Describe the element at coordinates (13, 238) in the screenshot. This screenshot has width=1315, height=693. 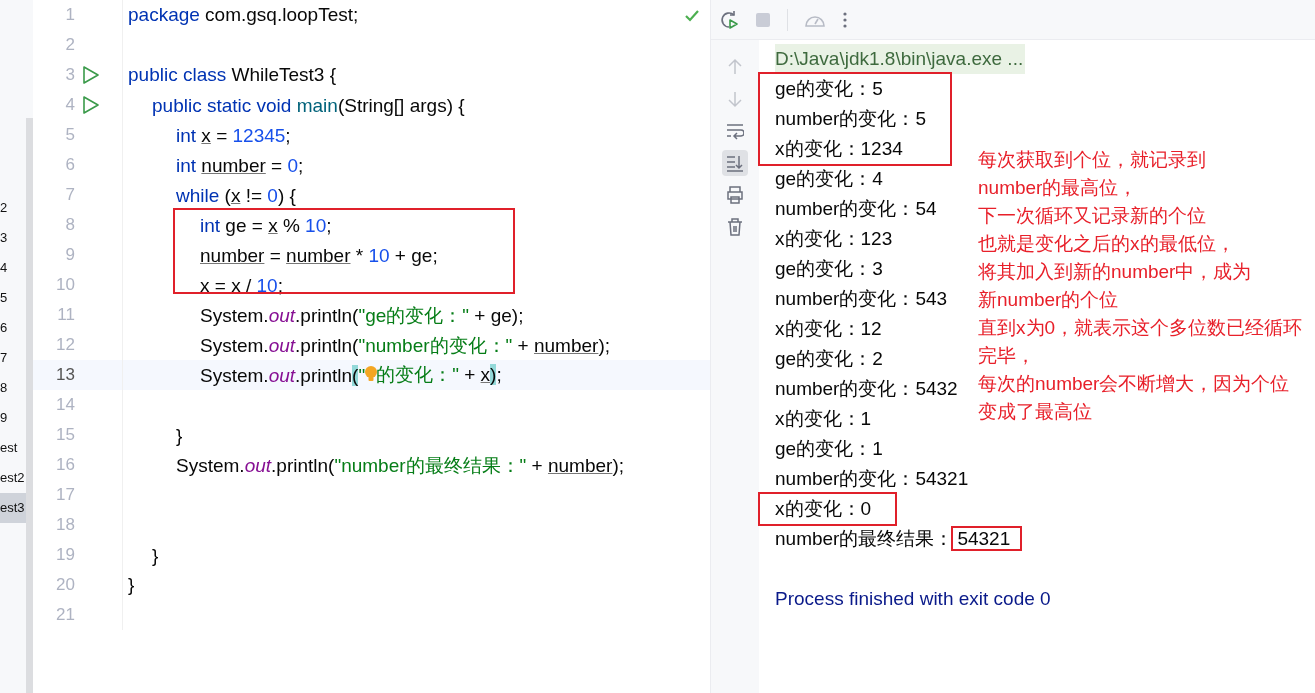
I see `project-tree-item: 3` at that location.